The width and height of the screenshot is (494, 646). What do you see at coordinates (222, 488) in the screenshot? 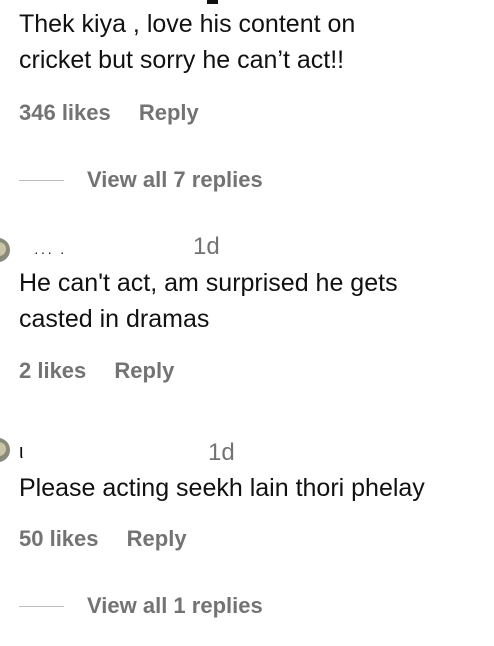
I see `comment-text: Please acting seekh lain thori phelay` at bounding box center [222, 488].